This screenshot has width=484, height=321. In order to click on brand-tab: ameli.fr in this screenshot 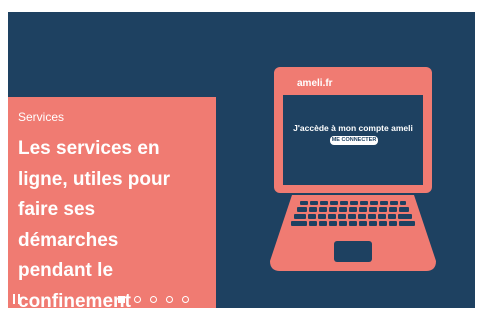, I will do `click(314, 83)`.